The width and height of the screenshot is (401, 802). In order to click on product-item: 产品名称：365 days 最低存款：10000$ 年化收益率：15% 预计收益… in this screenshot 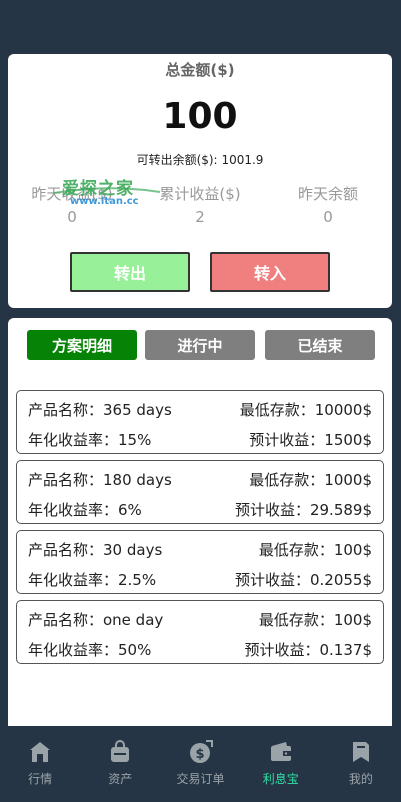, I will do `click(200, 422)`.